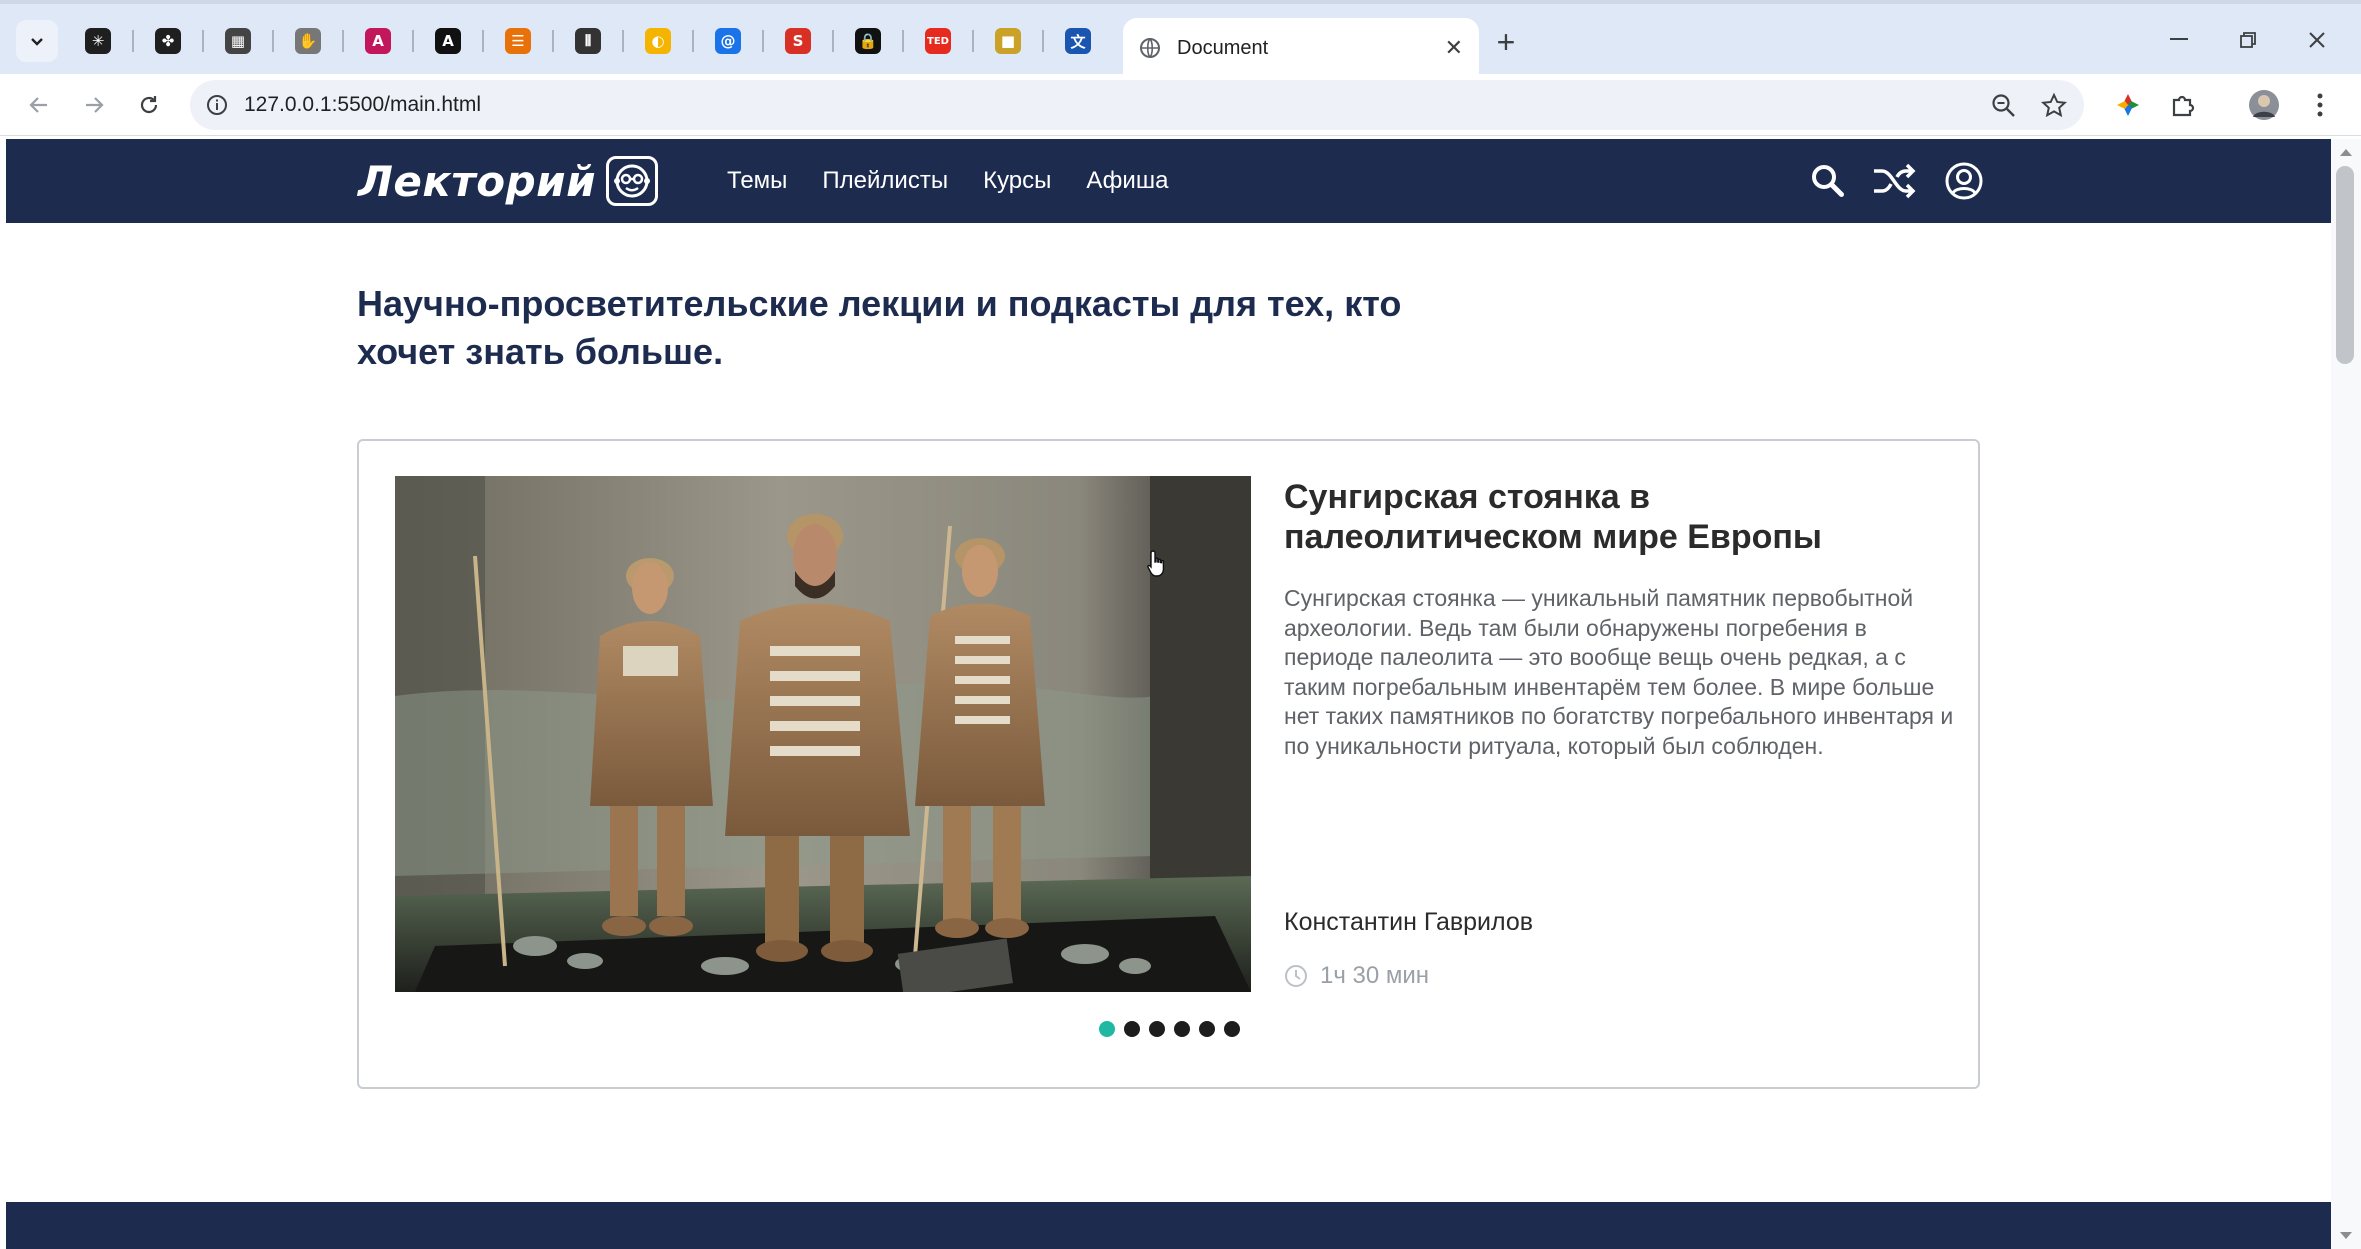  I want to click on globe-icon, so click(1150, 48).